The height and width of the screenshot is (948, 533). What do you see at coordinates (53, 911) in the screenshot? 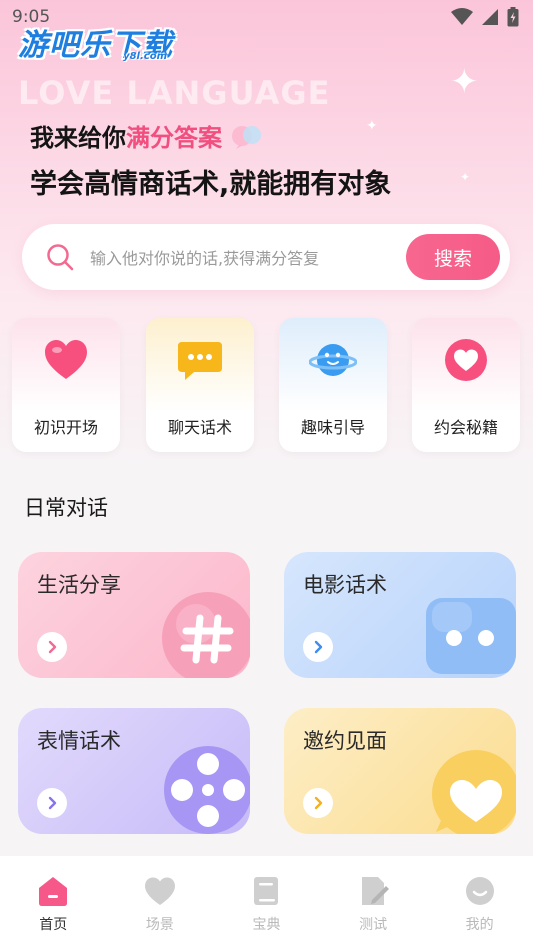
I see `tab-home: 首页` at bounding box center [53, 911].